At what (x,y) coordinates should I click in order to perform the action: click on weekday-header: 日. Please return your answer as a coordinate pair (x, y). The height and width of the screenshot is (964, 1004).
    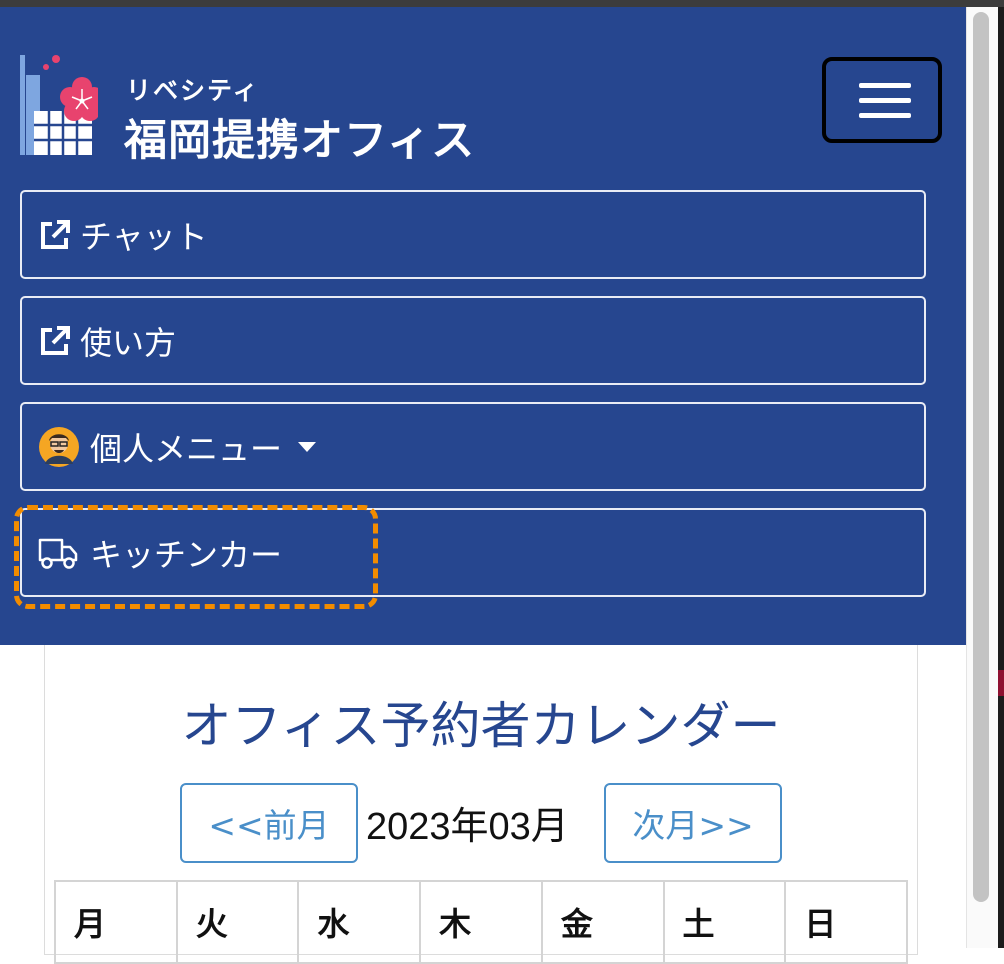
    Looking at the image, I should click on (846, 922).